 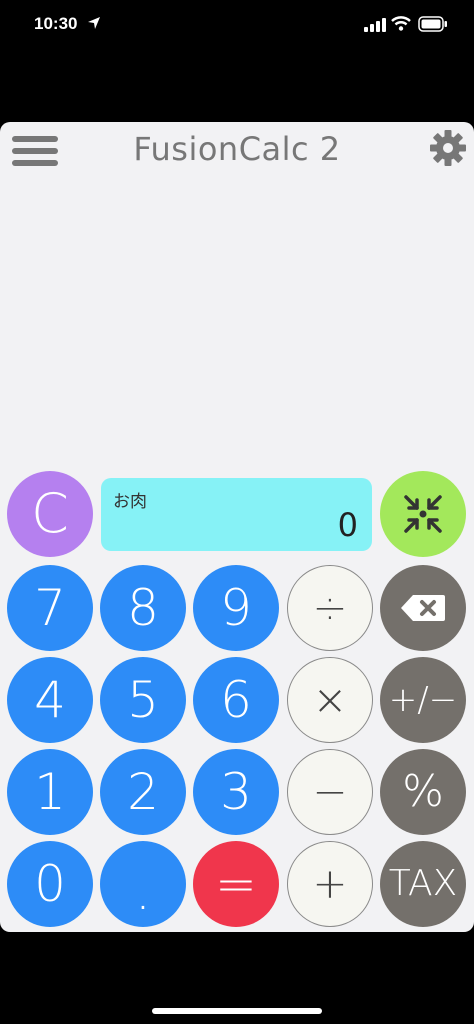 I want to click on backspace-icon, so click(x=423, y=608).